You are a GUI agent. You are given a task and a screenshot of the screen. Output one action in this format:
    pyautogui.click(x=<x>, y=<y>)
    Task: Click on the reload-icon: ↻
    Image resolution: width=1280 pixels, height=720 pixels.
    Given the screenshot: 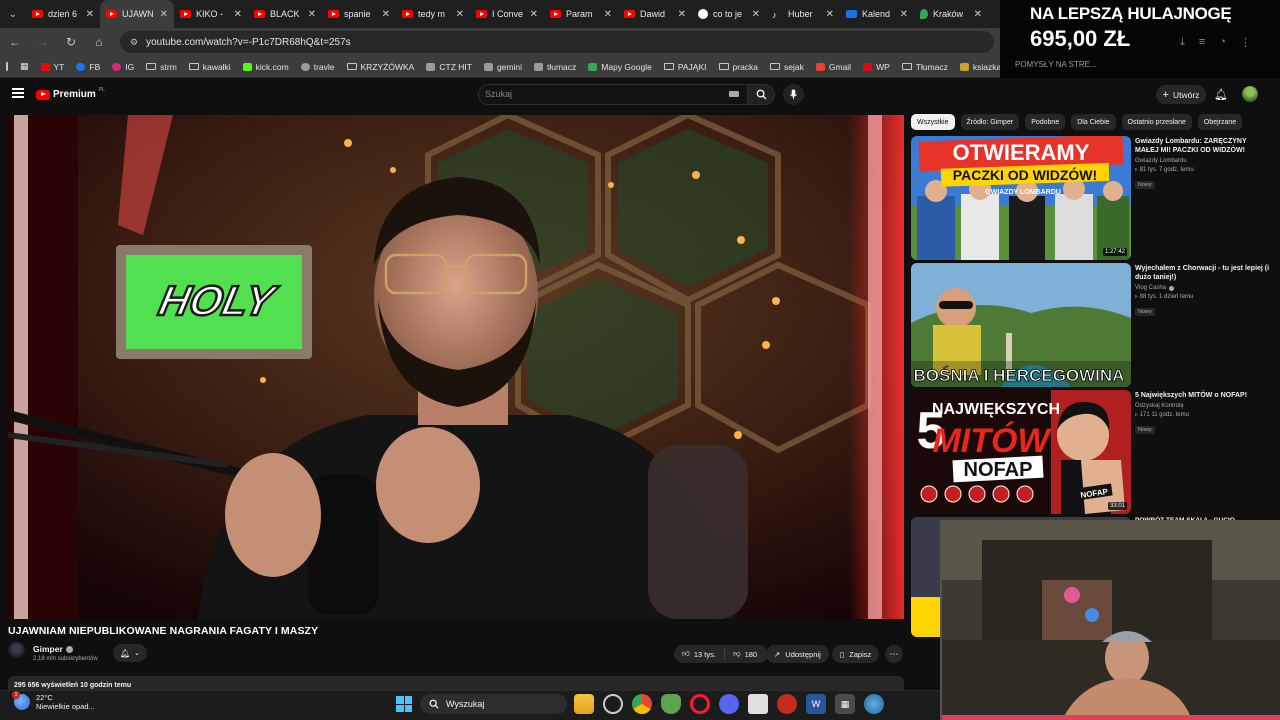 What is the action you would take?
    pyautogui.click(x=71, y=42)
    